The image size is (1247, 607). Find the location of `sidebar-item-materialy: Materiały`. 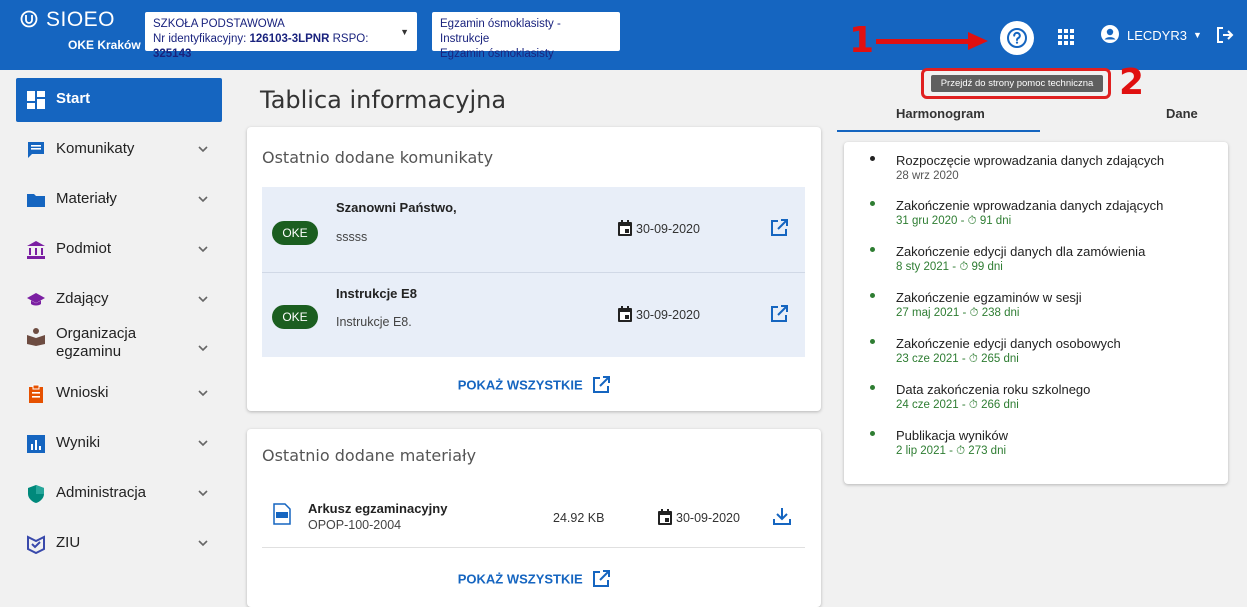

sidebar-item-materialy: Materiały is located at coordinates (119, 200).